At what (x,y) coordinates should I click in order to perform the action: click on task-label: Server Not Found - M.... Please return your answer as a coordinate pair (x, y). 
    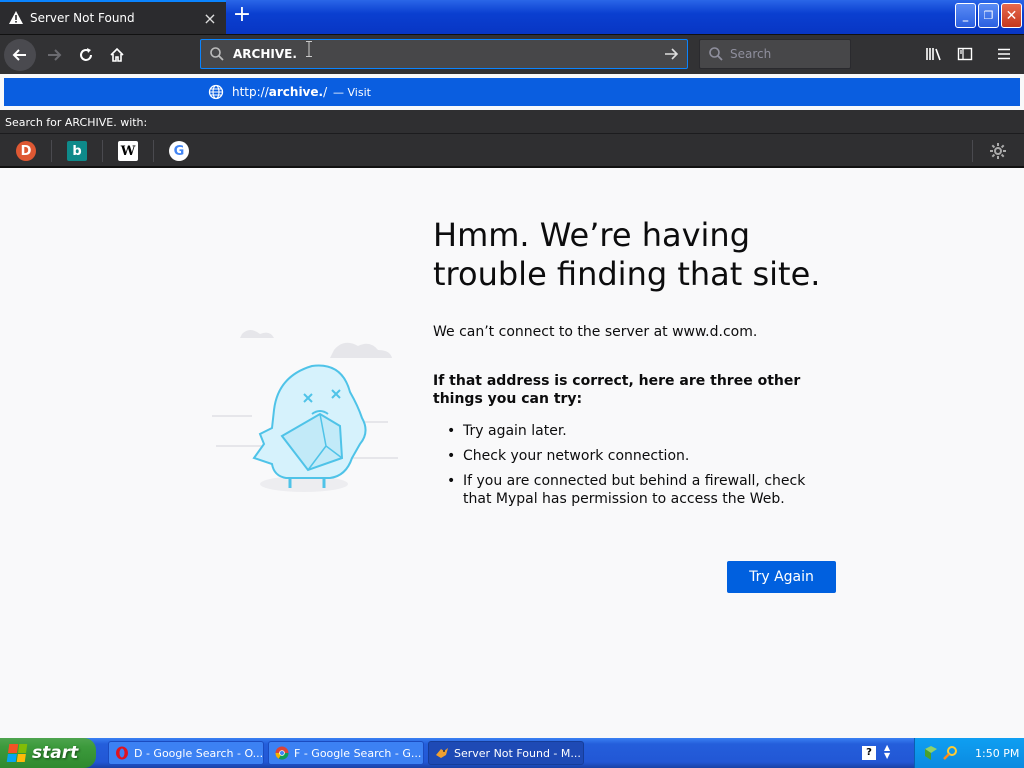
    Looking at the image, I should click on (517, 753).